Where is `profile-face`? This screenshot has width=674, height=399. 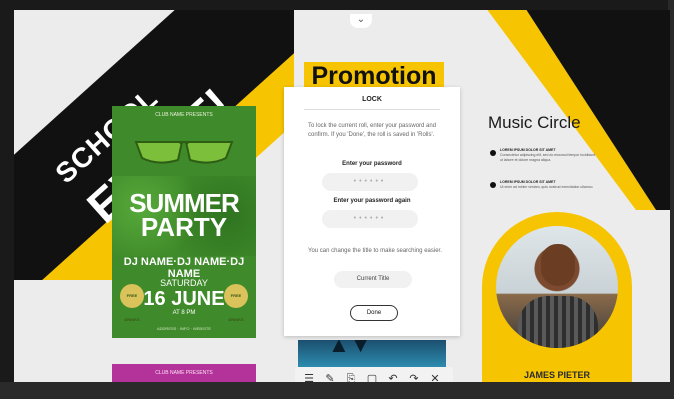
profile-face is located at coordinates (558, 265).